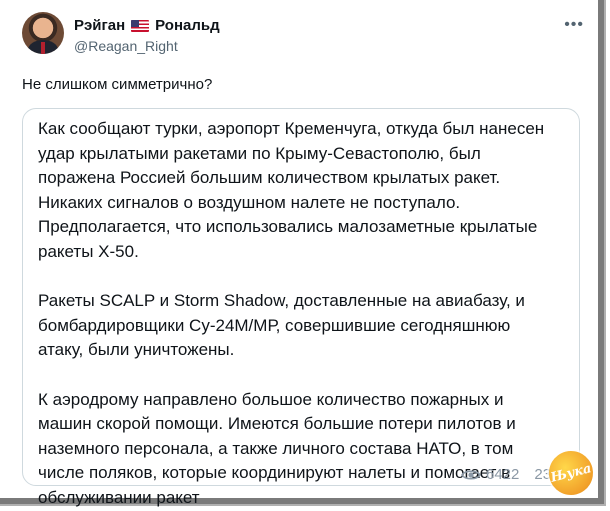 The width and height of the screenshot is (610, 511). Describe the element at coordinates (117, 84) in the screenshot. I see `post-text: Не слишком симметрично?` at that location.